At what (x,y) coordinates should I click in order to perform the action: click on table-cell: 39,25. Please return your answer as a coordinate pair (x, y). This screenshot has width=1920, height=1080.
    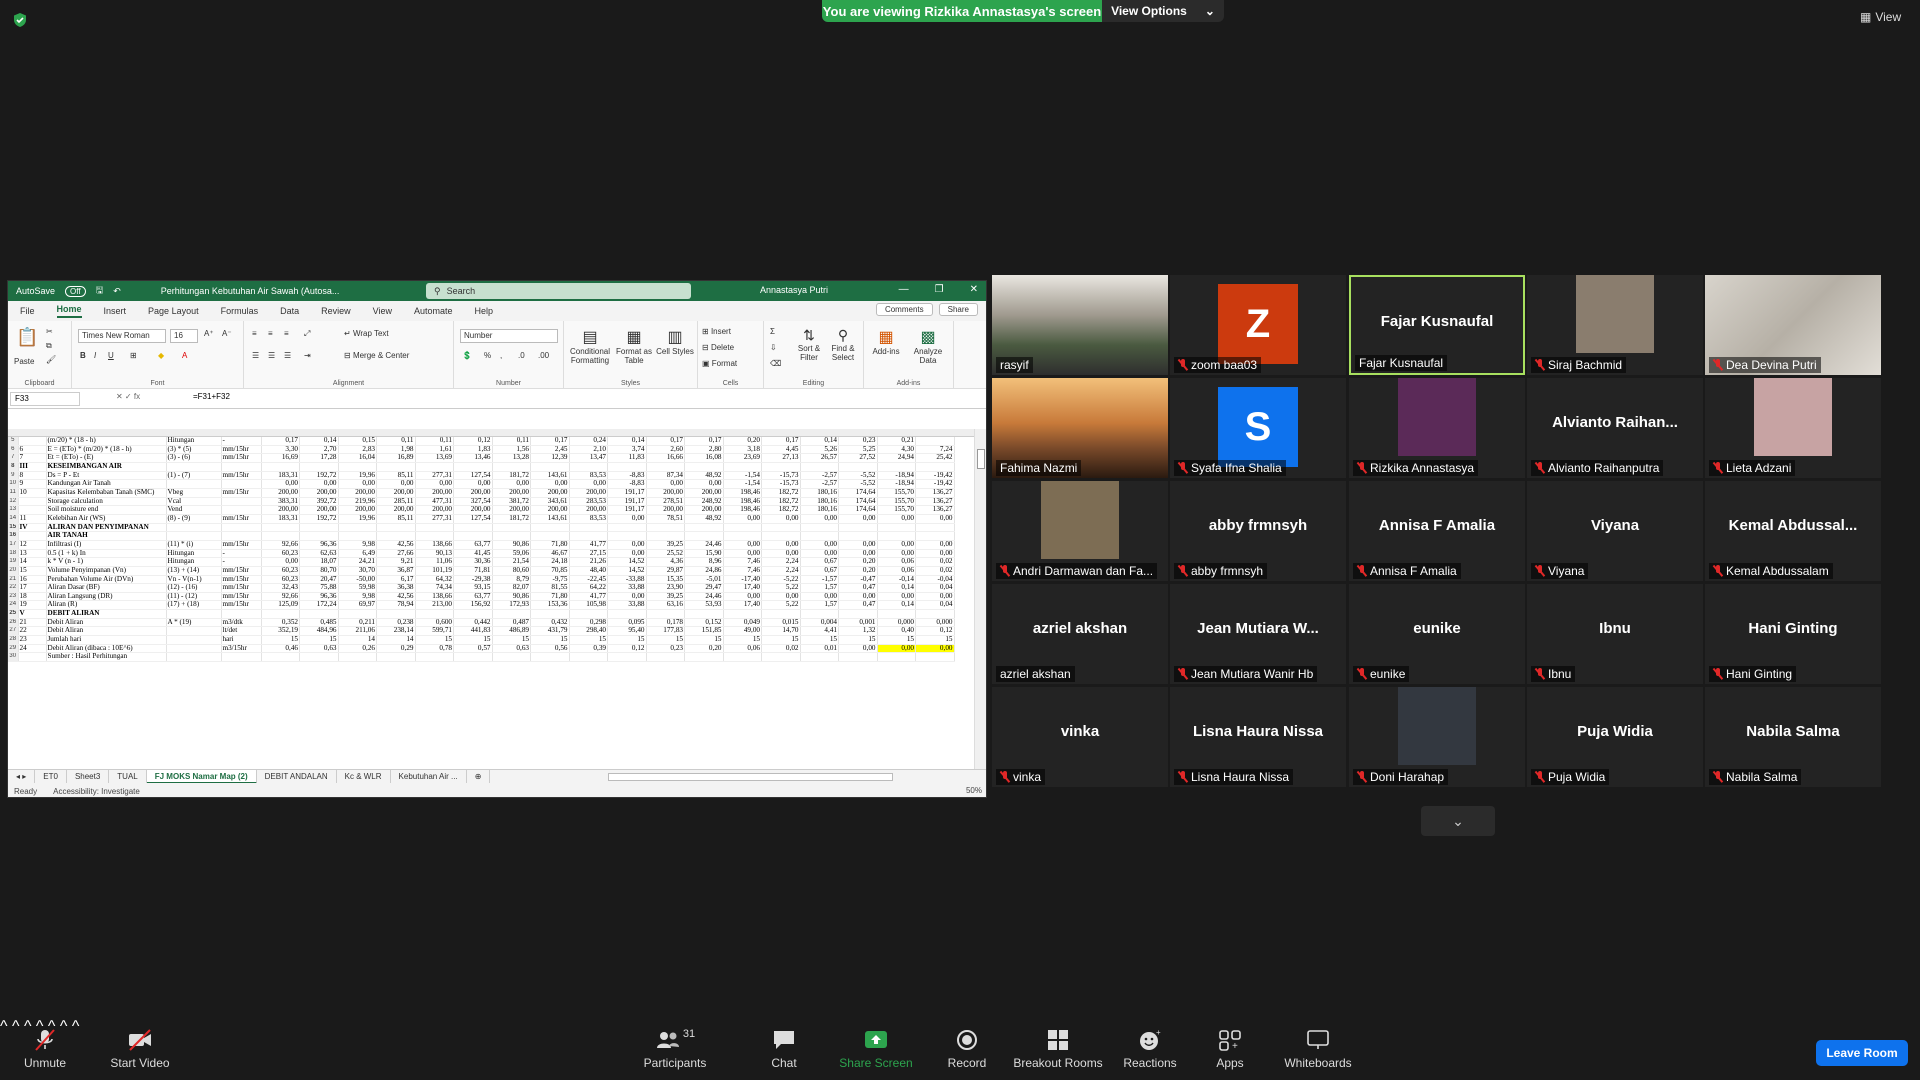
    Looking at the image, I should click on (665, 545).